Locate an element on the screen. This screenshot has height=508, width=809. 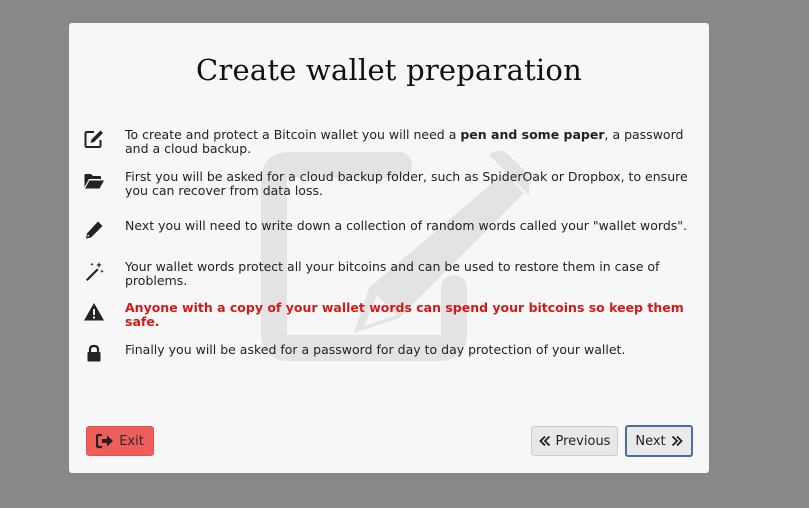
dialog-title: Create wallet preparation is located at coordinates (389, 70).